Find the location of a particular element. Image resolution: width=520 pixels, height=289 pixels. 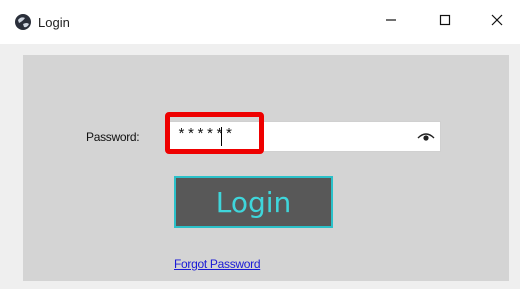

password-value: ****** is located at coordinates (206, 135).